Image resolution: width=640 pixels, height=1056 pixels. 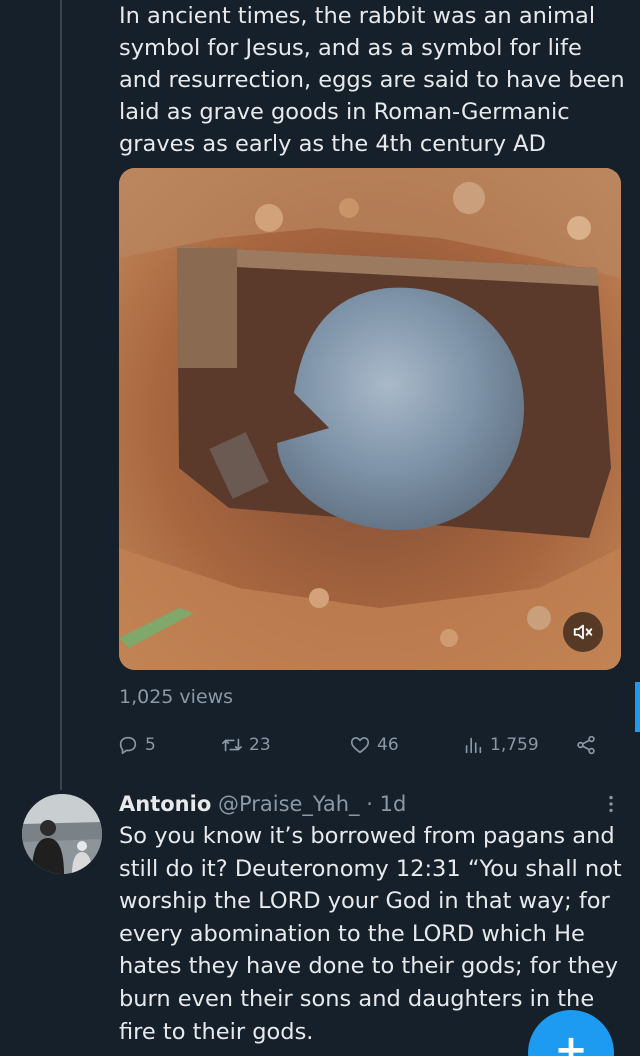 I want to click on avatar-image, so click(x=62, y=834).